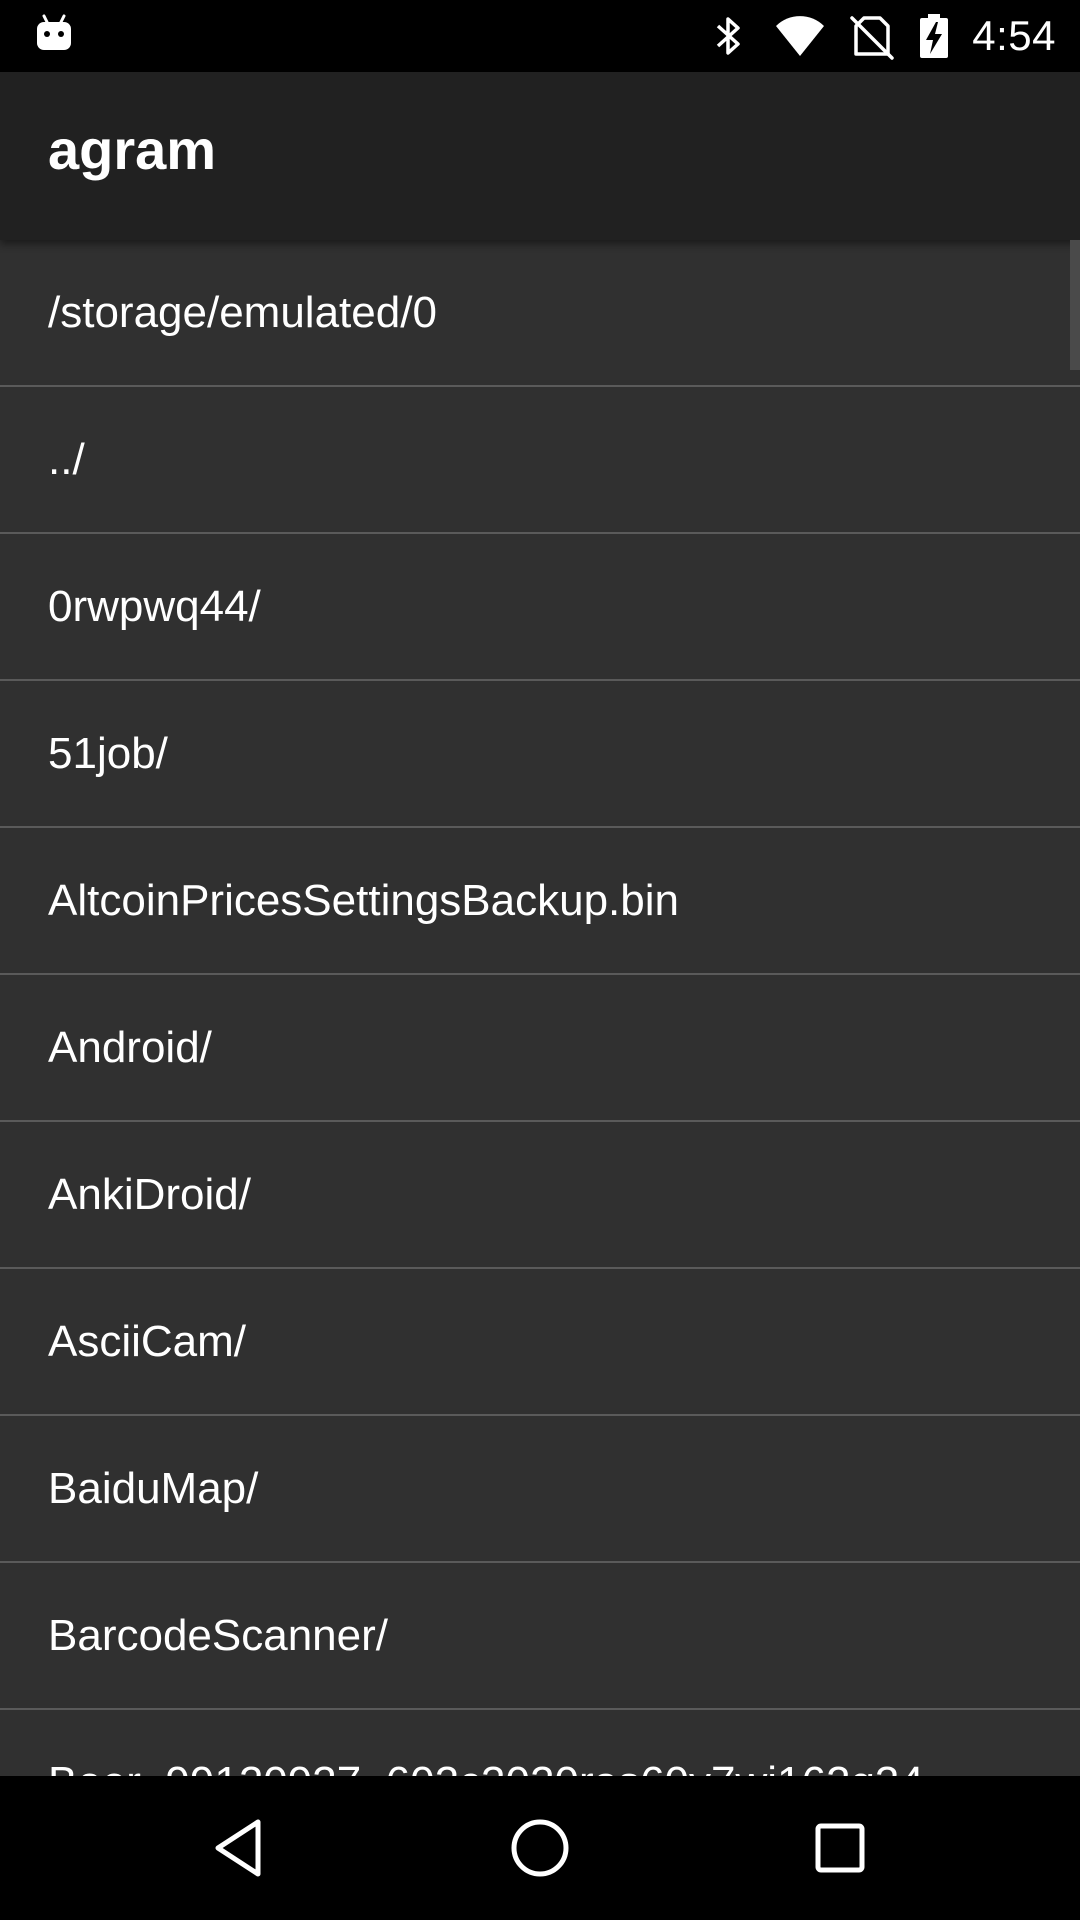  What do you see at coordinates (934, 36) in the screenshot?
I see `battery-charging-icon` at bounding box center [934, 36].